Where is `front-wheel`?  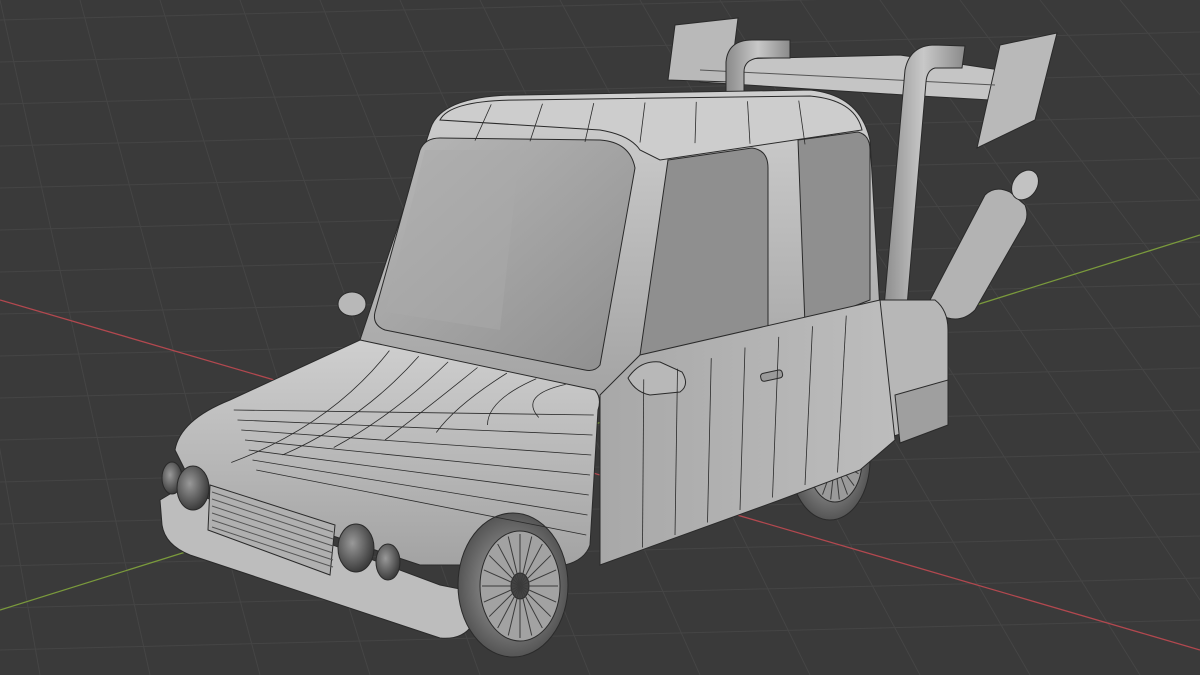 front-wheel is located at coordinates (513, 585).